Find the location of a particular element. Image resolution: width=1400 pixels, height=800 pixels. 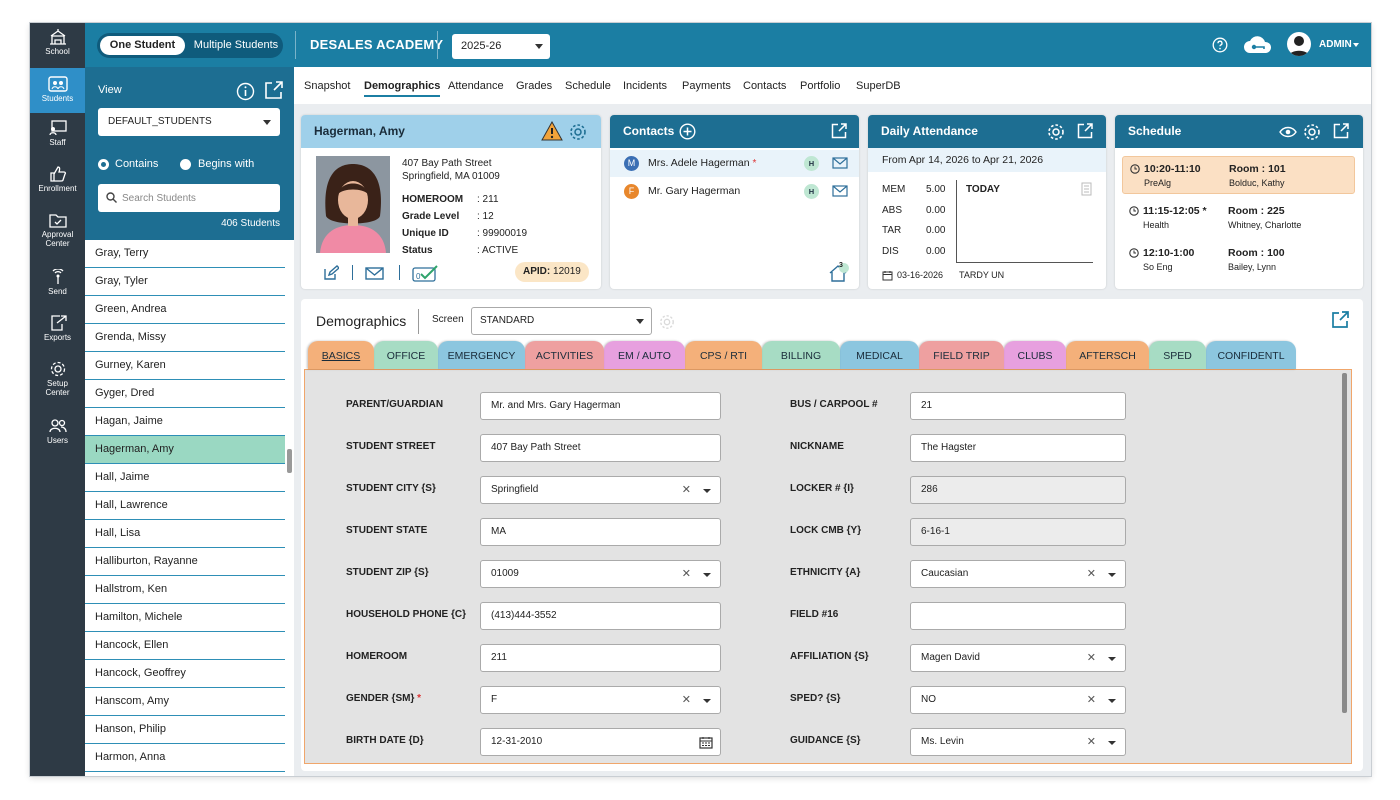

tab-attendance: Attendance is located at coordinates (476, 86).